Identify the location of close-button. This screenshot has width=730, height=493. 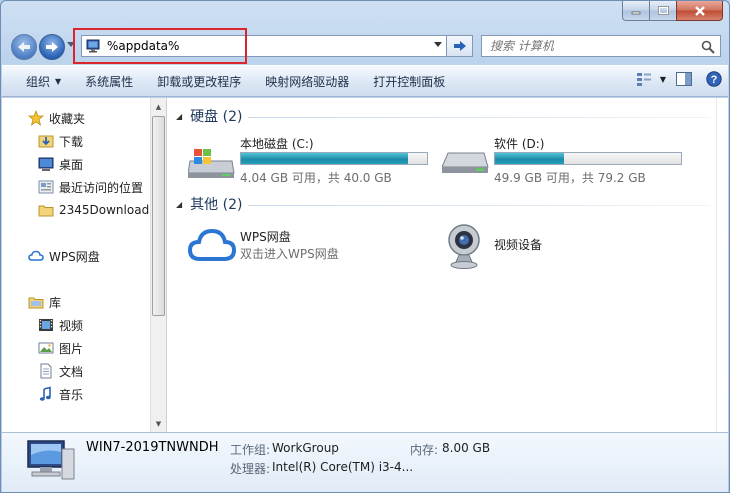
(699, 11).